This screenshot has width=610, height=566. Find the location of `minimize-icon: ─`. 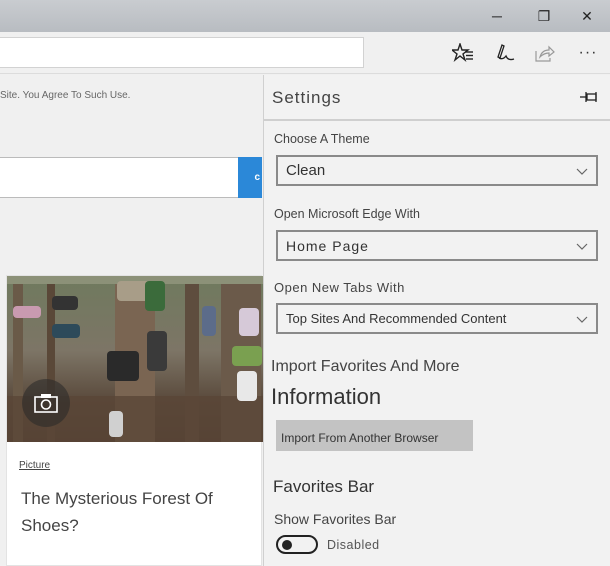

minimize-icon: ─ is located at coordinates (497, 16).